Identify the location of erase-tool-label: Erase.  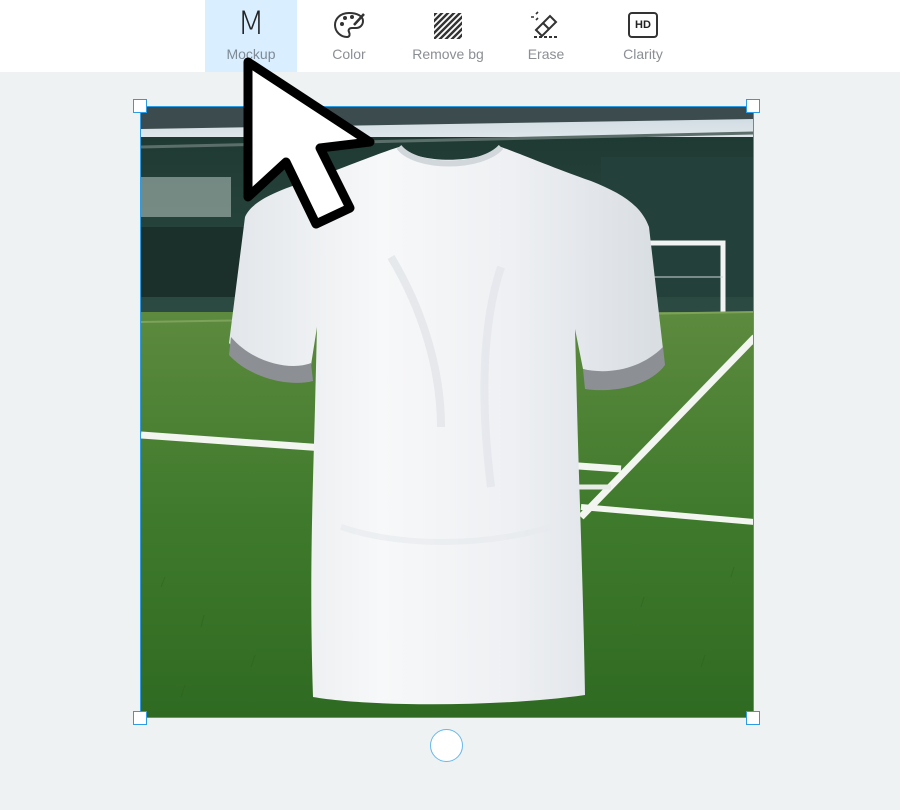
(546, 54).